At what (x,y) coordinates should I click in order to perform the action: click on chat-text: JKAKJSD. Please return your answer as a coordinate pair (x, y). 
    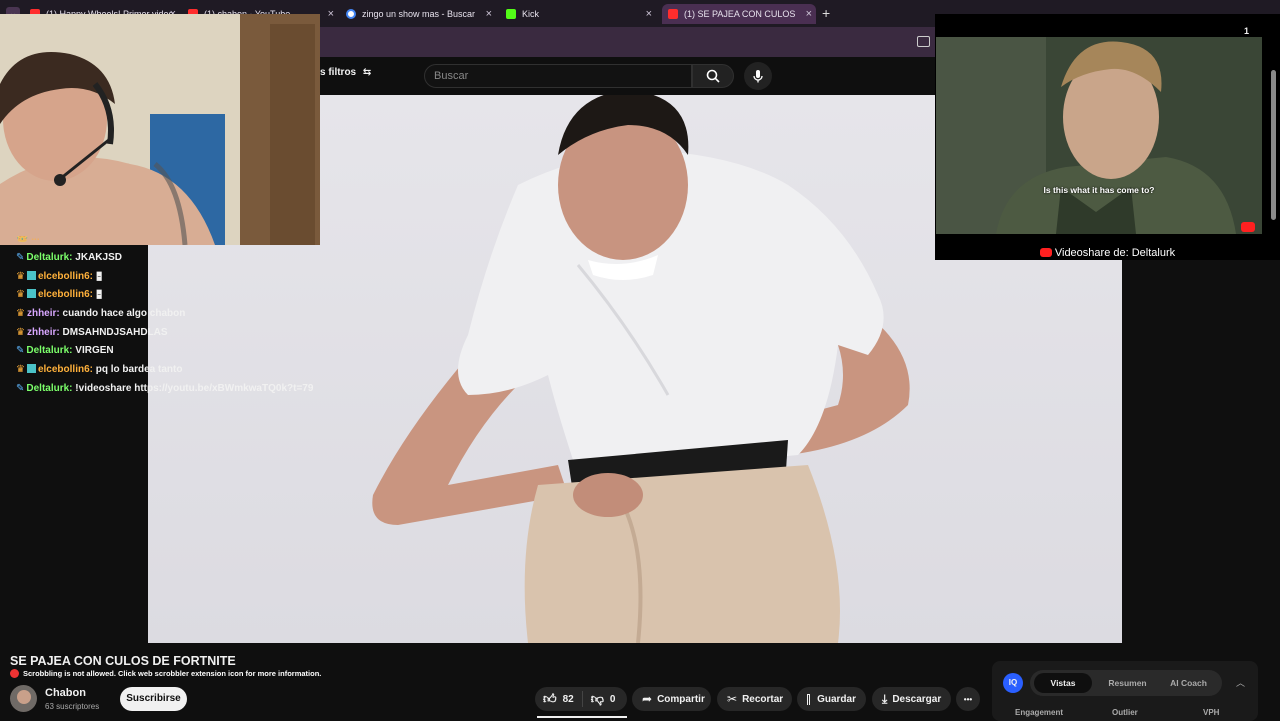
    Looking at the image, I should click on (98, 257).